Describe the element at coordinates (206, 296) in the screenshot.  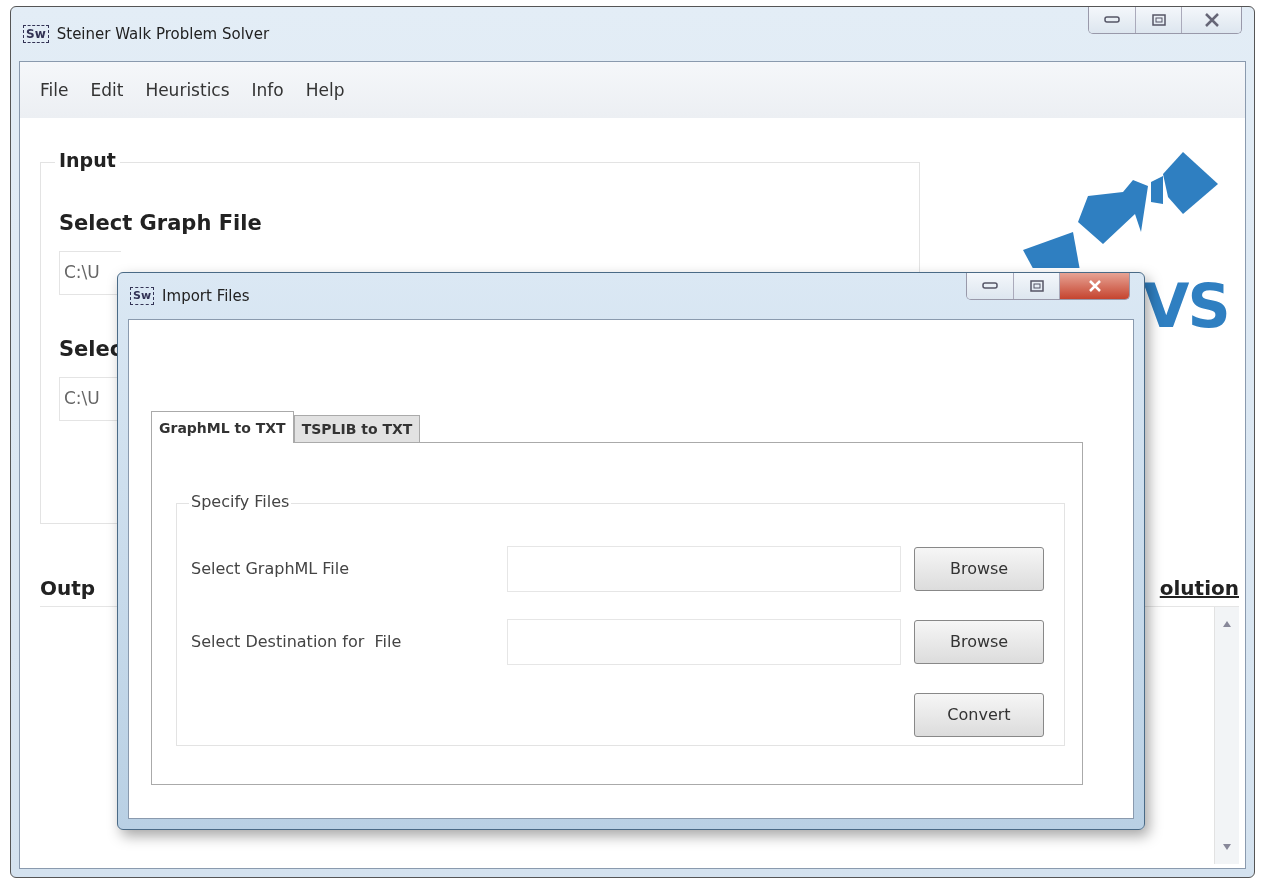
I see `dialog-title: Import Files` at that location.